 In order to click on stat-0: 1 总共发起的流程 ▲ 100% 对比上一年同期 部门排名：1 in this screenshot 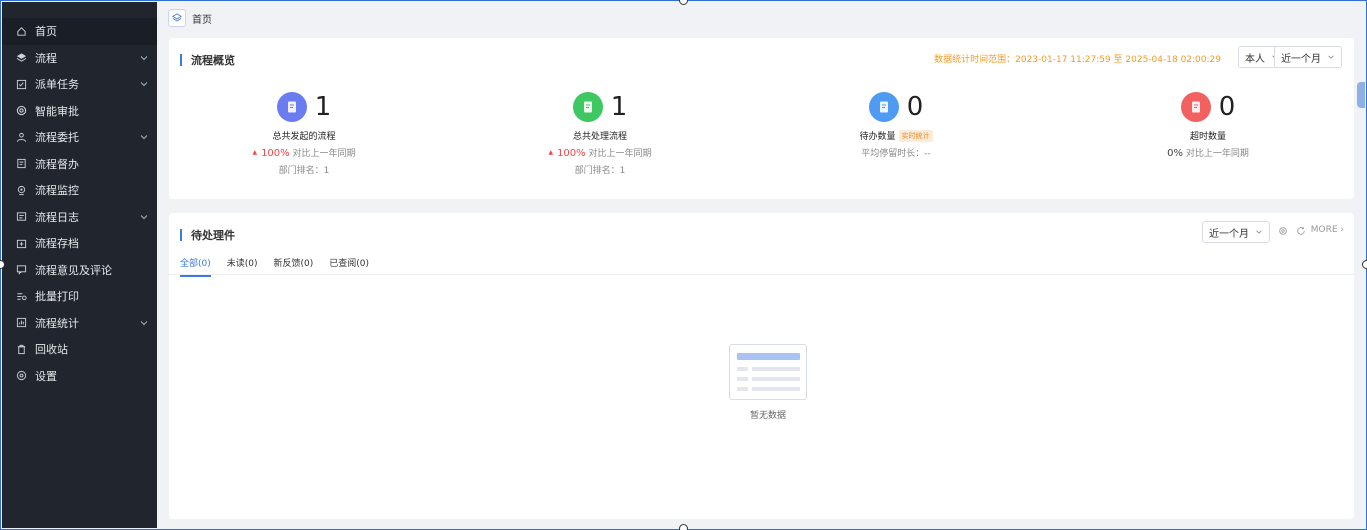, I will do `click(304, 133)`.